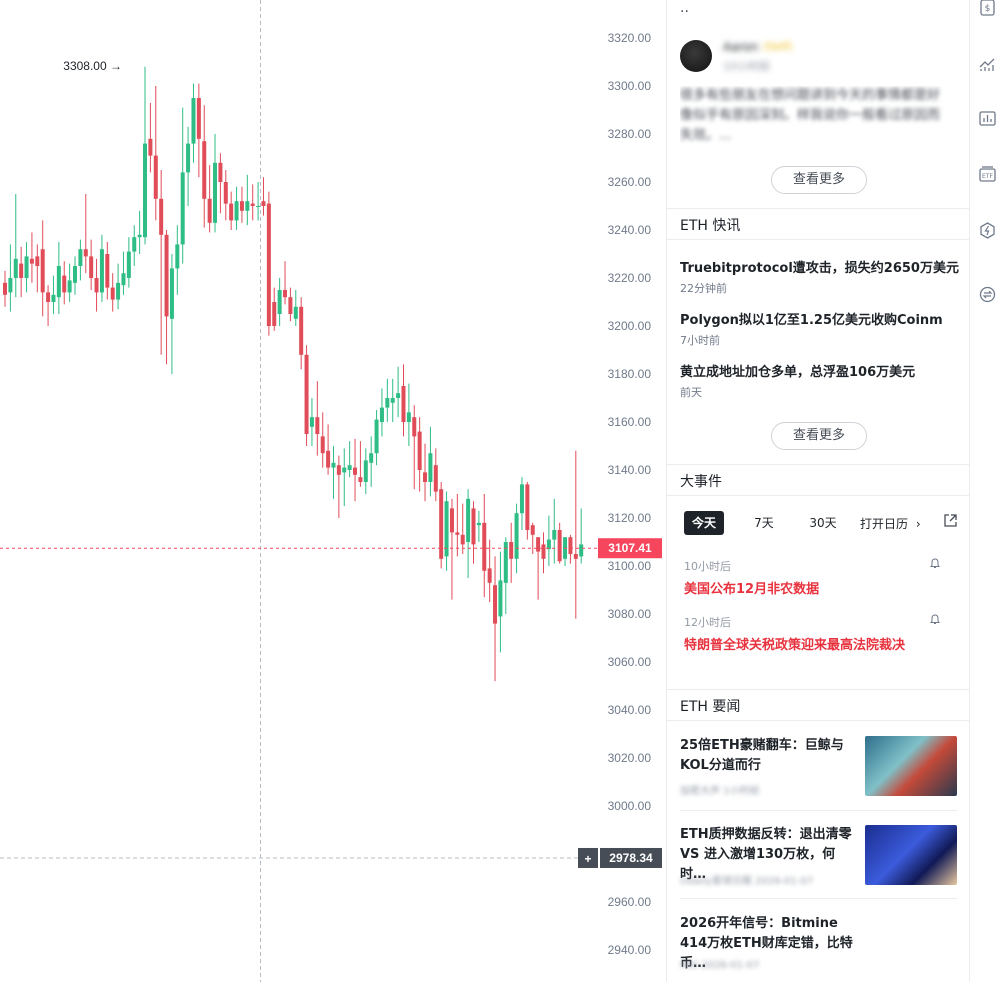 The width and height of the screenshot is (1003, 982). Describe the element at coordinates (987, 118) in the screenshot. I see `bar-chart-icon` at that location.